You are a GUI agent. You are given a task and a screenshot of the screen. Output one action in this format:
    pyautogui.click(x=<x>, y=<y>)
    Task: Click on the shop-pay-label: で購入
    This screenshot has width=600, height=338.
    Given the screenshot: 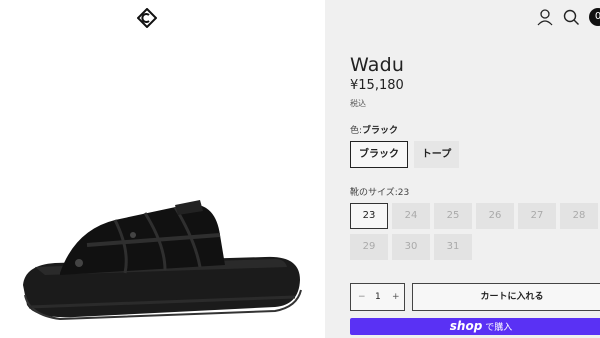 What is the action you would take?
    pyautogui.click(x=499, y=328)
    